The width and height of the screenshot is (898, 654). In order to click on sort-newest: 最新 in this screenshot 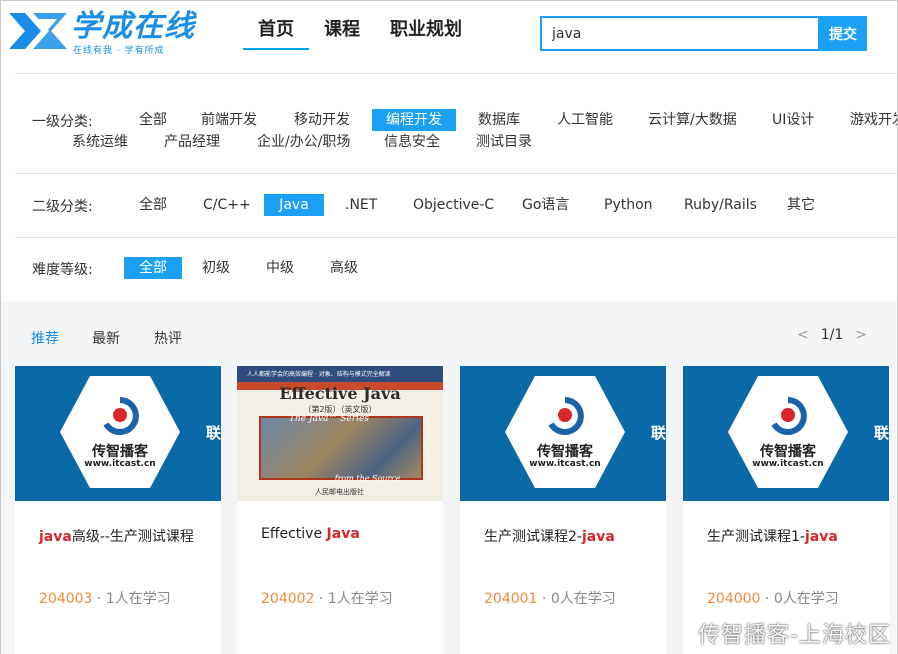, I will do `click(106, 338)`.